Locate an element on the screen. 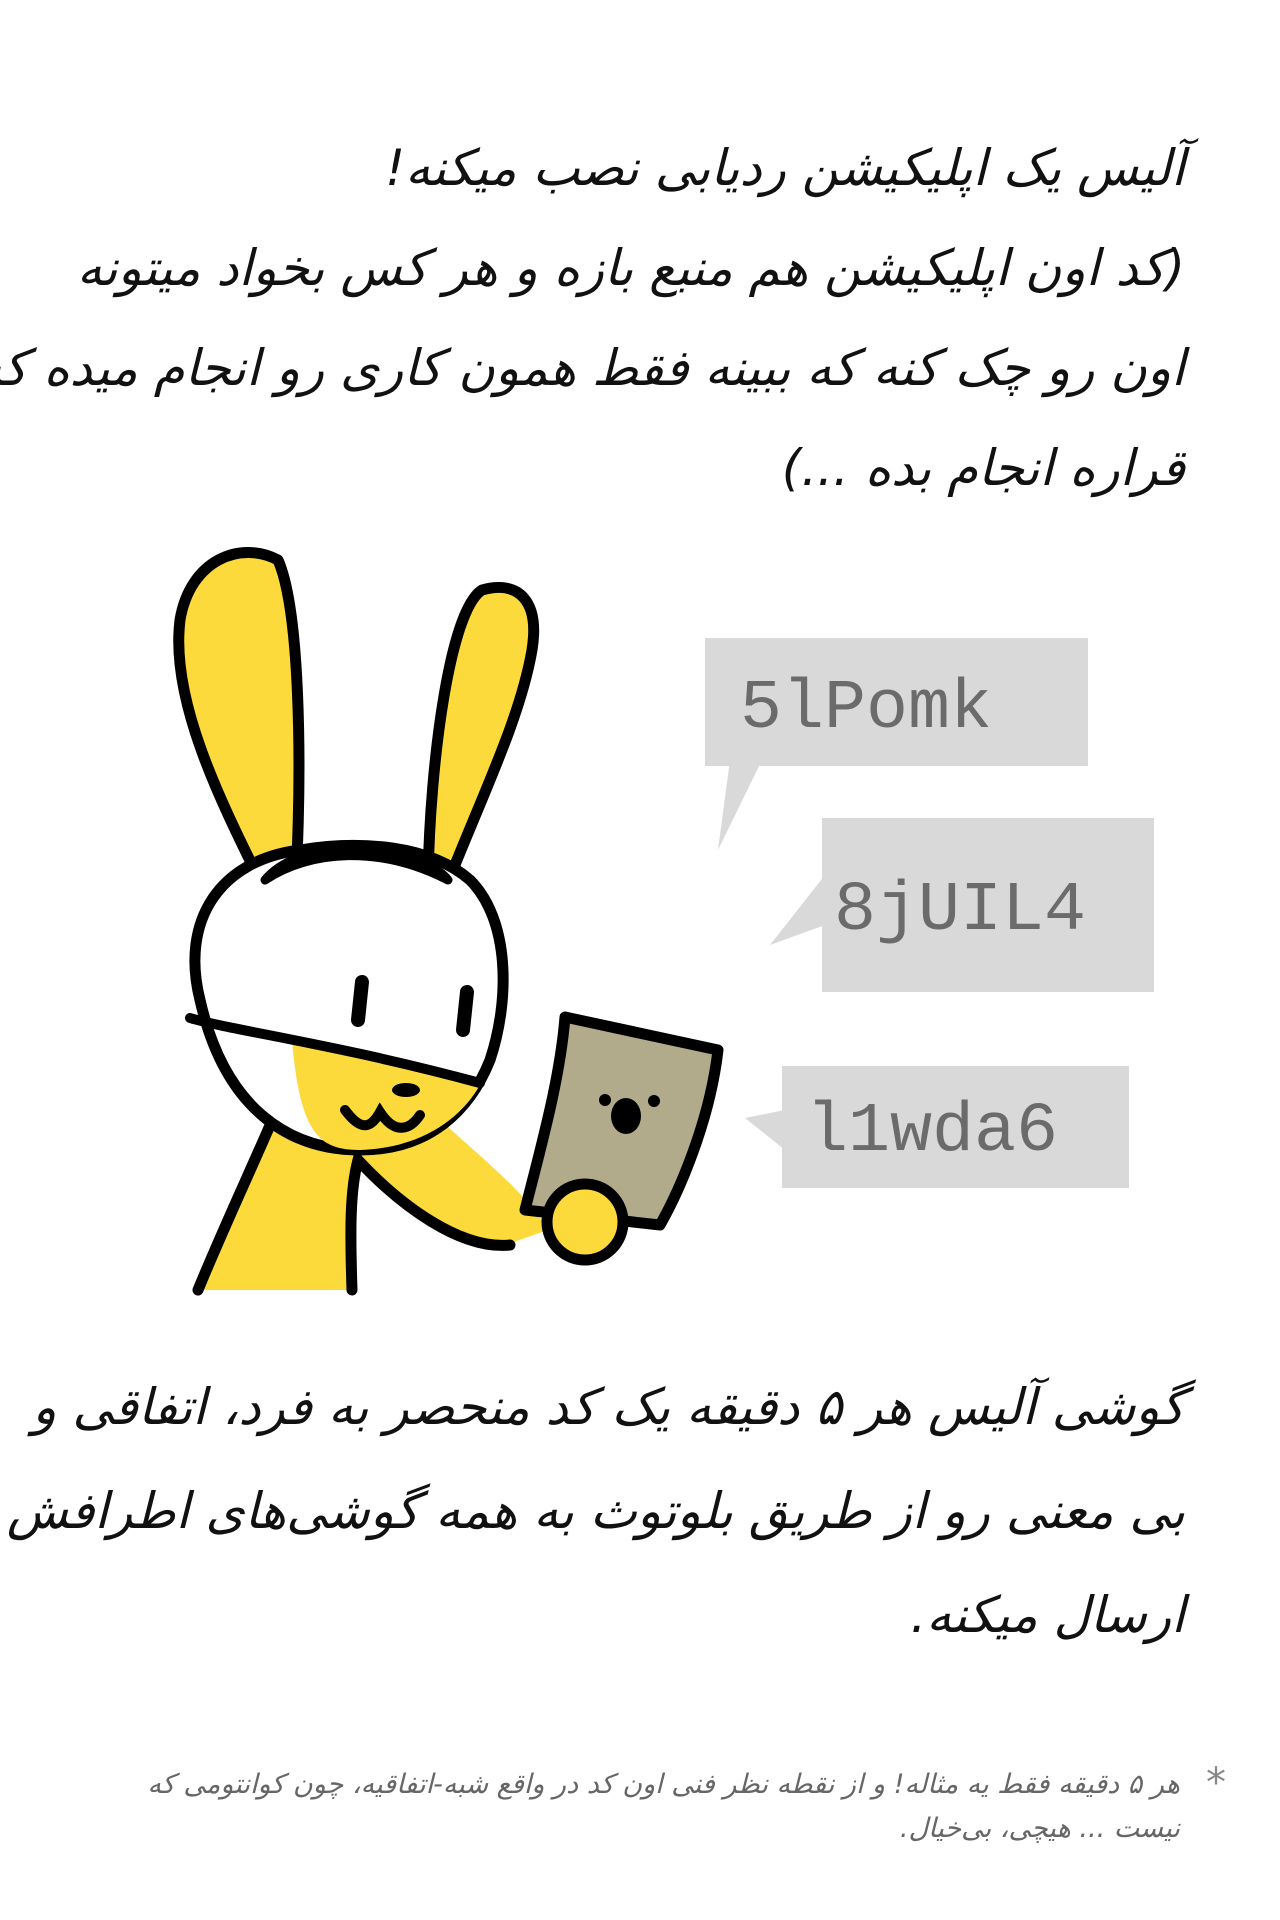 This screenshot has width=1280, height=1920. code-text-3: l1wda6 is located at coordinates (932, 1132).